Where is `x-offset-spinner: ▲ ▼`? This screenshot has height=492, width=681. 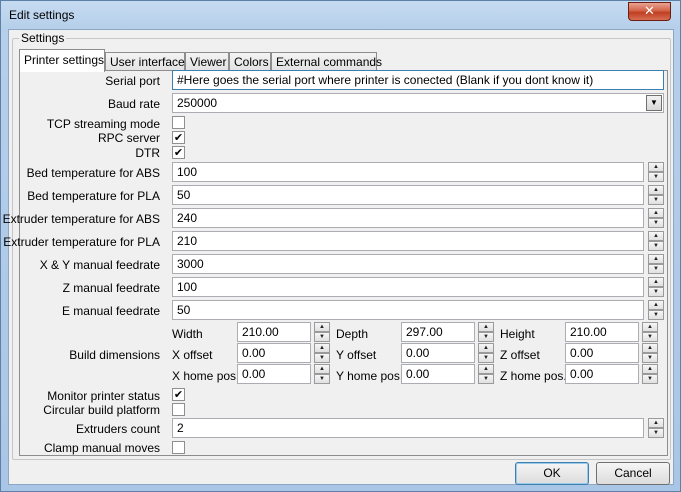 x-offset-spinner: ▲ ▼ is located at coordinates (322, 353).